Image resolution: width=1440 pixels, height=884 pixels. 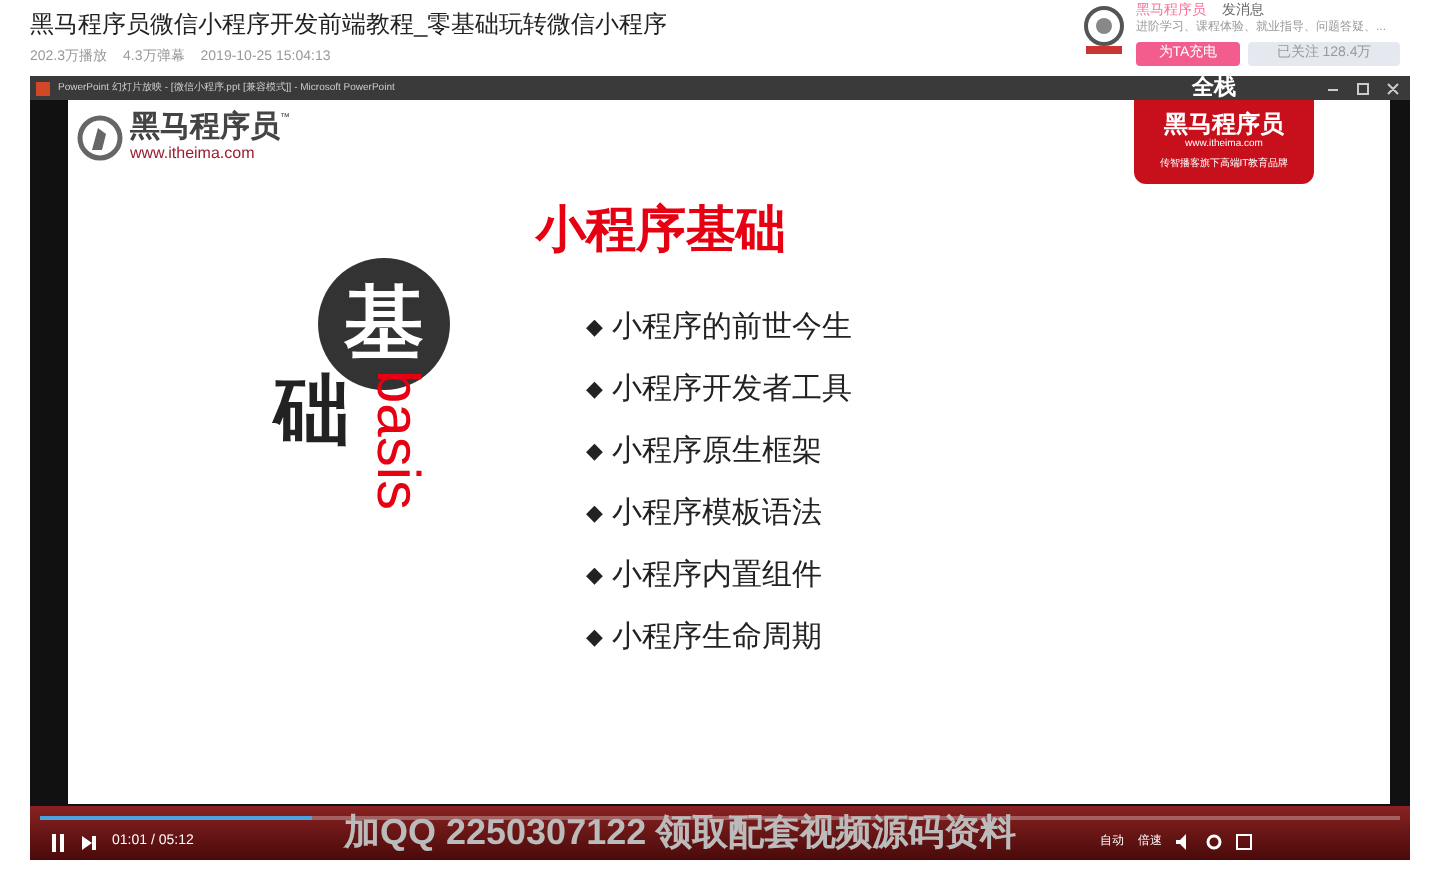 What do you see at coordinates (717, 575) in the screenshot?
I see `bullet-text: 小程序内置组件` at bounding box center [717, 575].